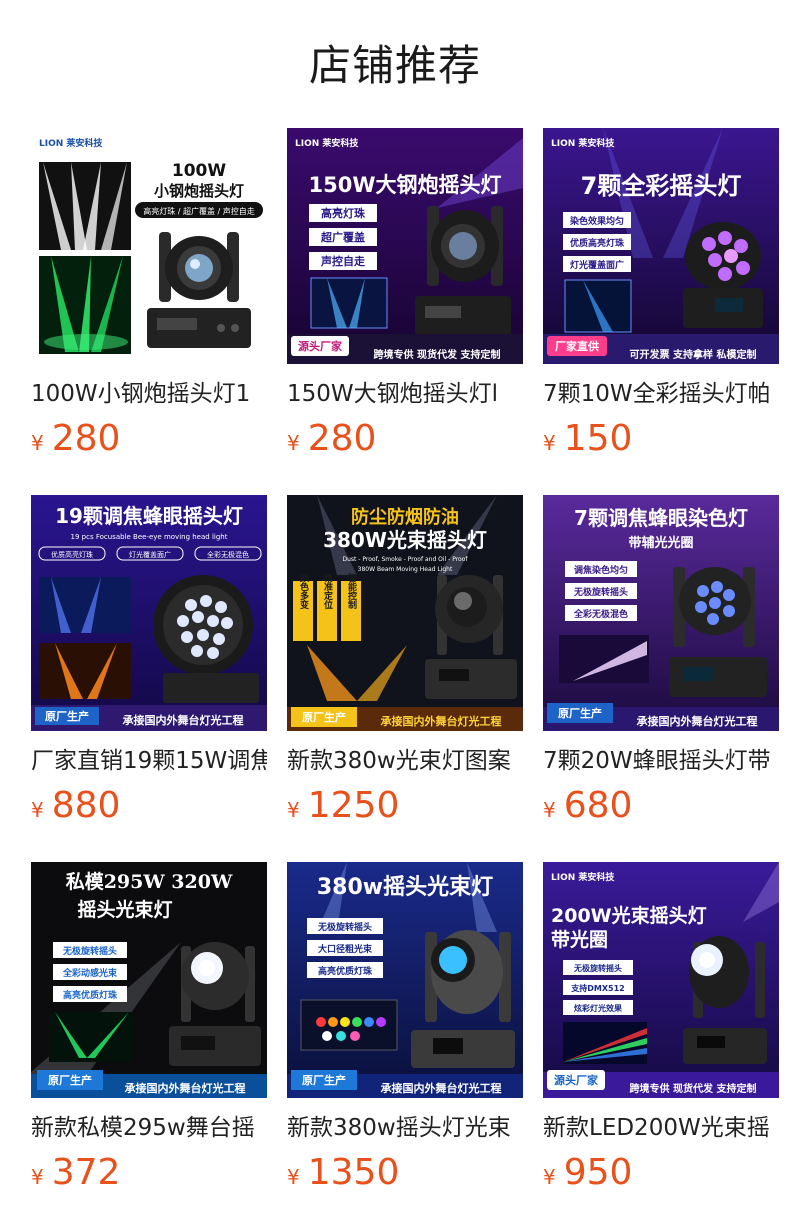 This screenshot has width=790, height=1230. I want to click on image-headline: 带辅光光圈, so click(660, 543).